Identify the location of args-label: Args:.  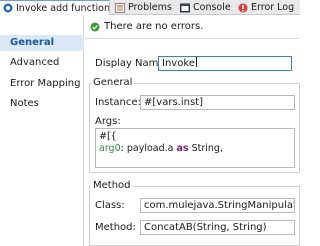
(108, 121).